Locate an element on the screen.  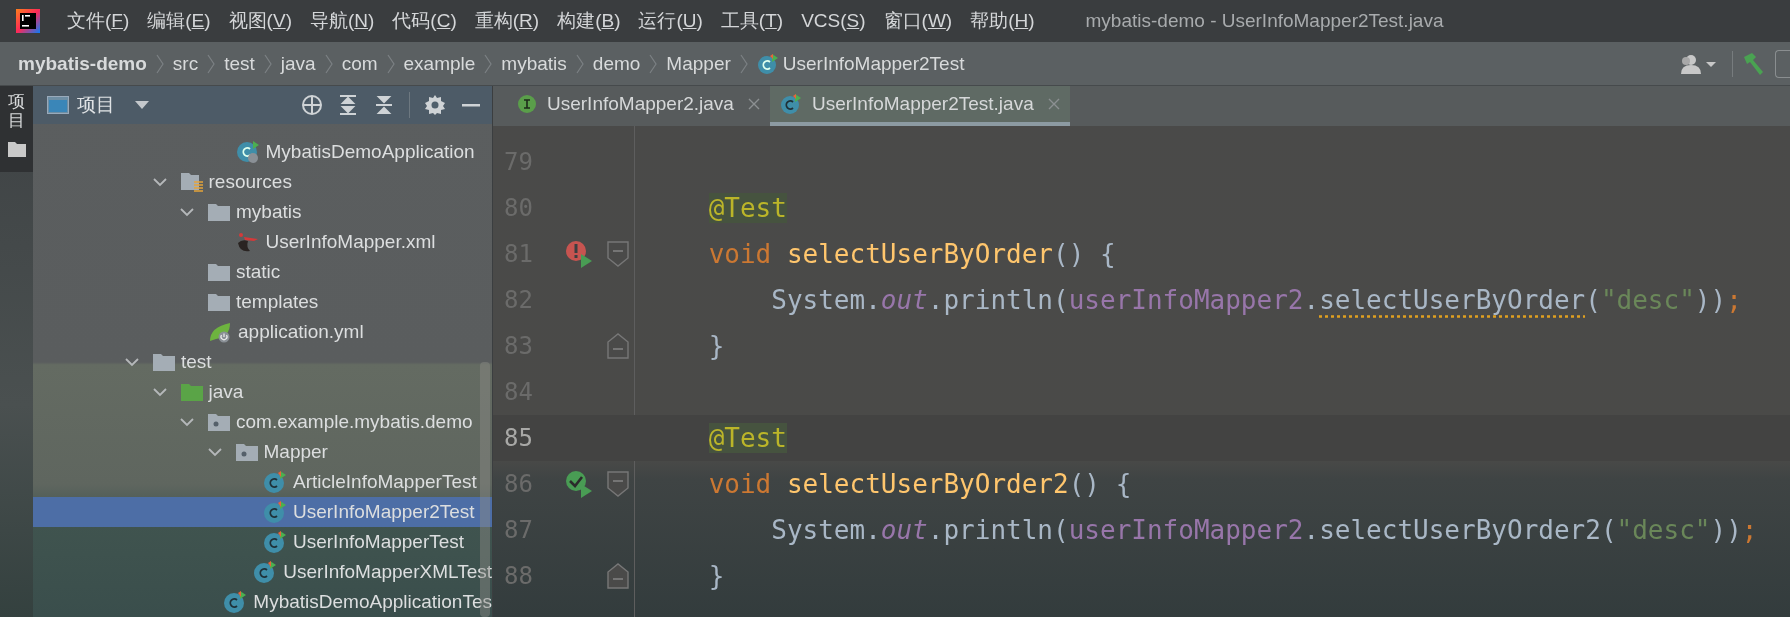
bird-icon is located at coordinates (247, 242).